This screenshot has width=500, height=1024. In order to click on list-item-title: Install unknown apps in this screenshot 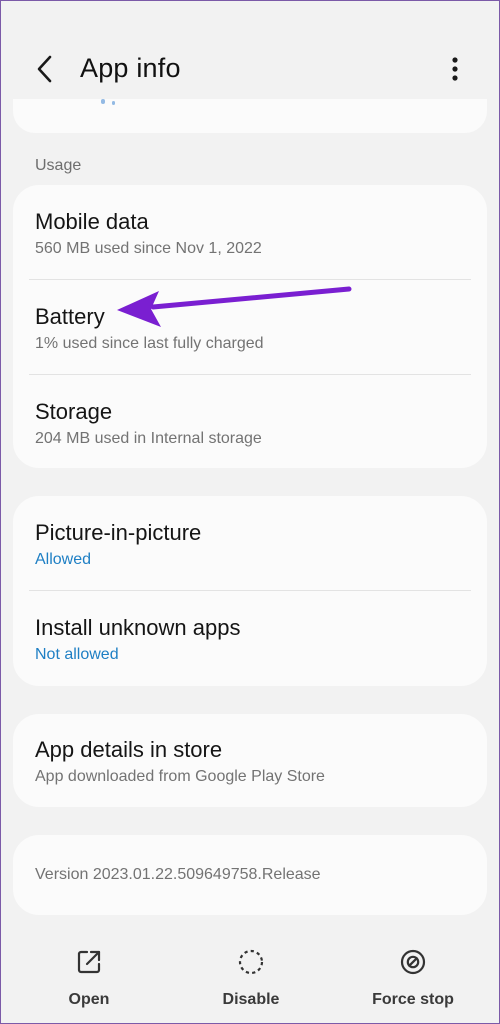, I will do `click(138, 627)`.